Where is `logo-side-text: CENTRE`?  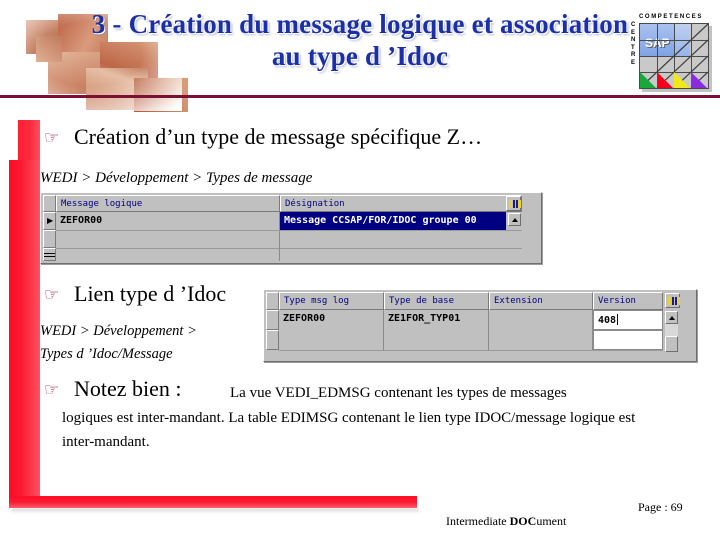 logo-side-text: CENTRE is located at coordinates (633, 44).